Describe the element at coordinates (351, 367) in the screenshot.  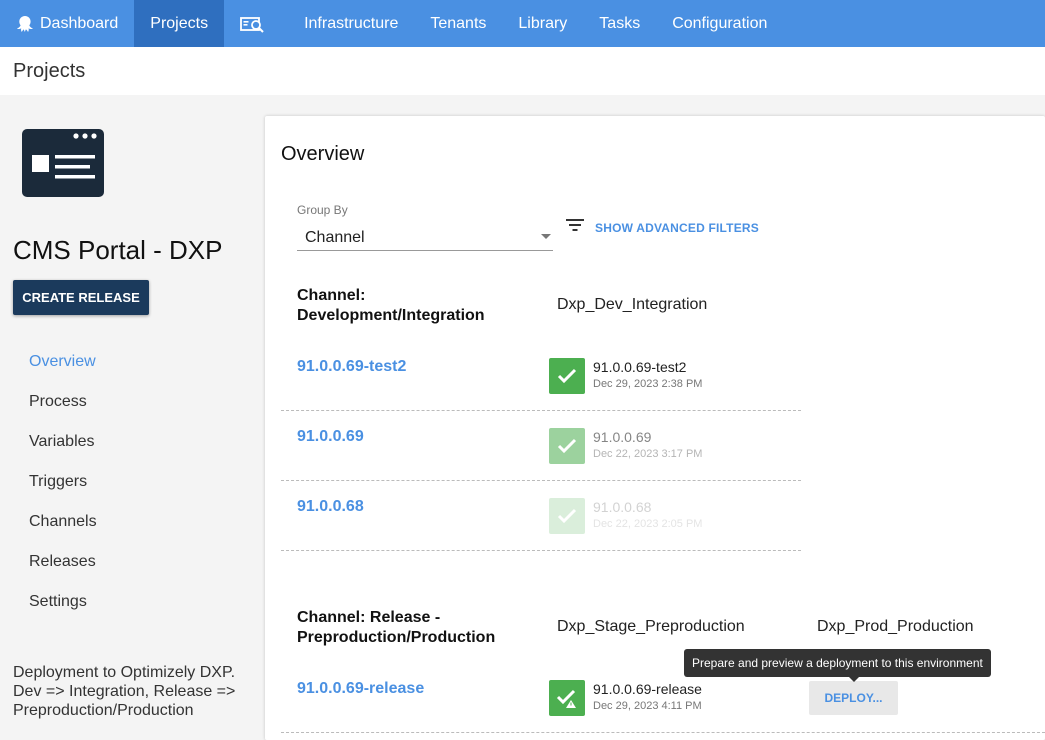
I see `release-link: 91.0.0.69-test2` at that location.